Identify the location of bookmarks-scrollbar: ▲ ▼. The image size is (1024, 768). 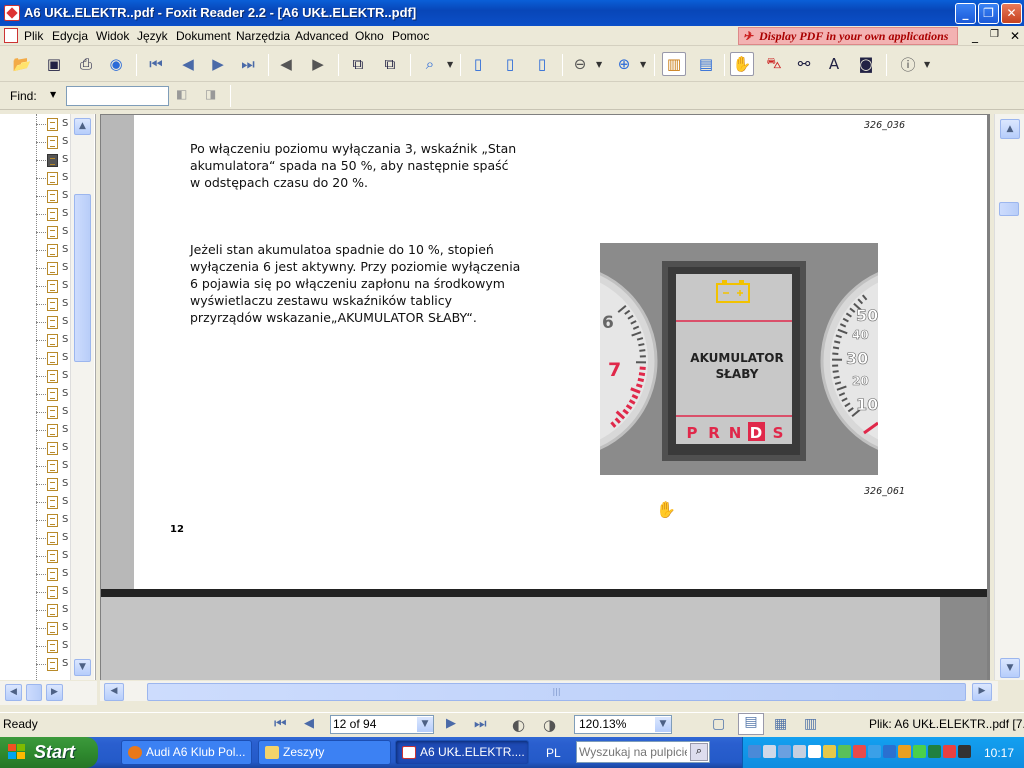
(82, 397).